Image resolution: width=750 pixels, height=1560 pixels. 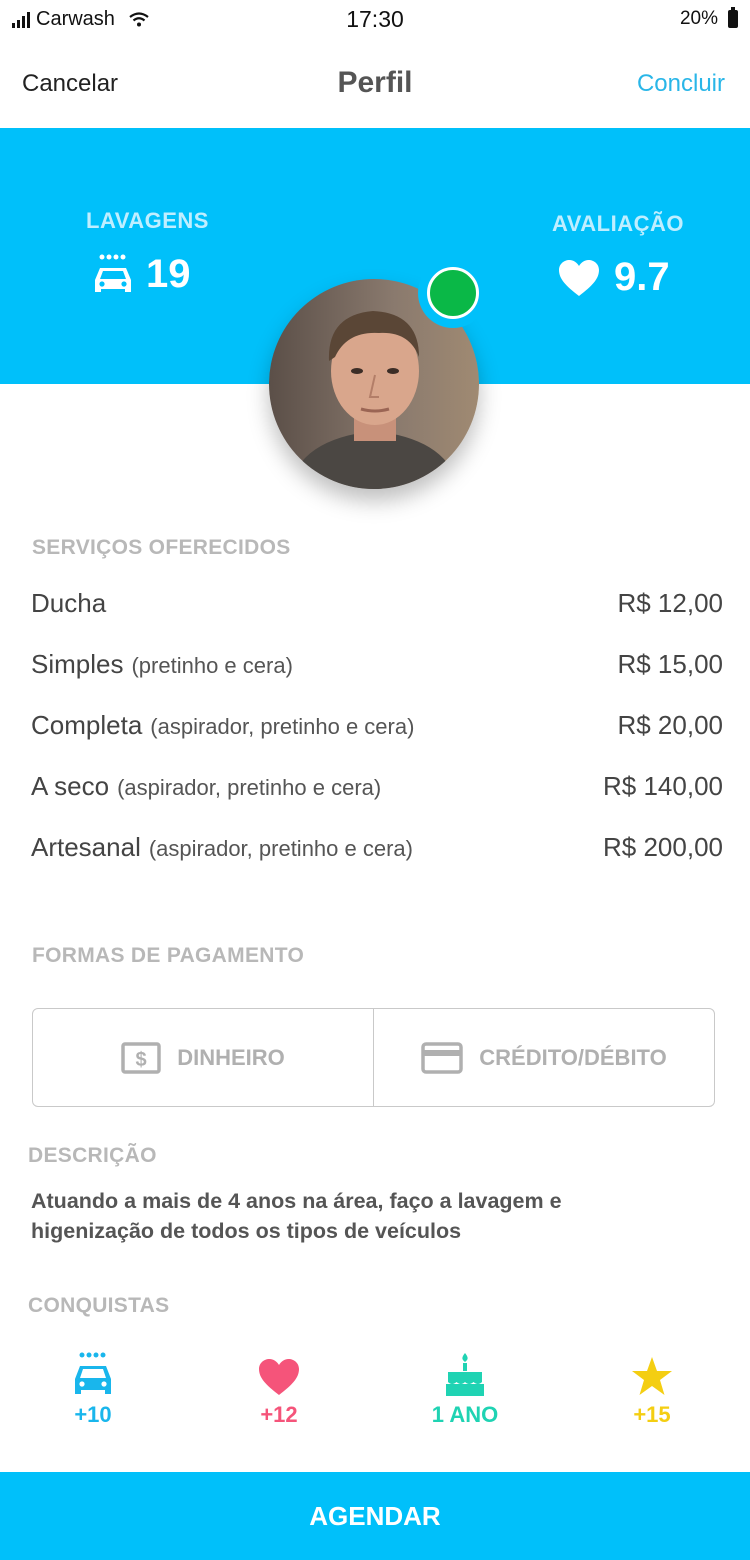 I want to click on cake-icon, so click(x=465, y=1374).